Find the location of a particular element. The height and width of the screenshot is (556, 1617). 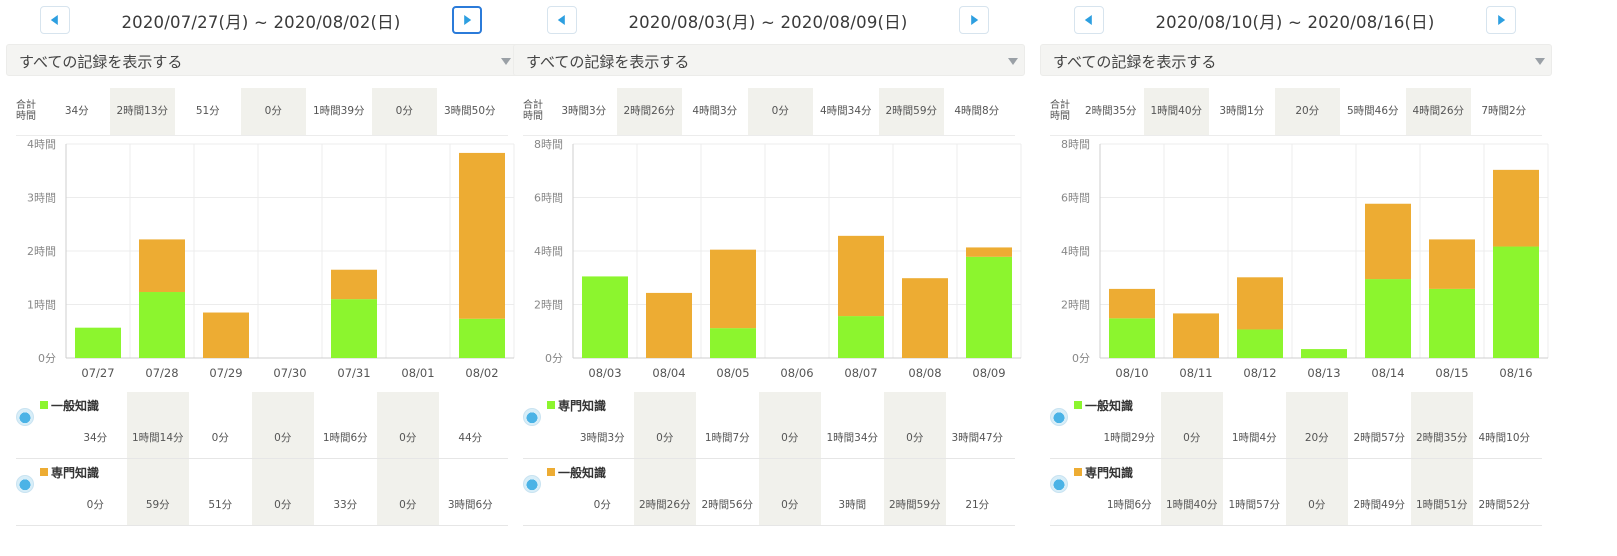

totals-header-line: 時間 is located at coordinates (1060, 116).